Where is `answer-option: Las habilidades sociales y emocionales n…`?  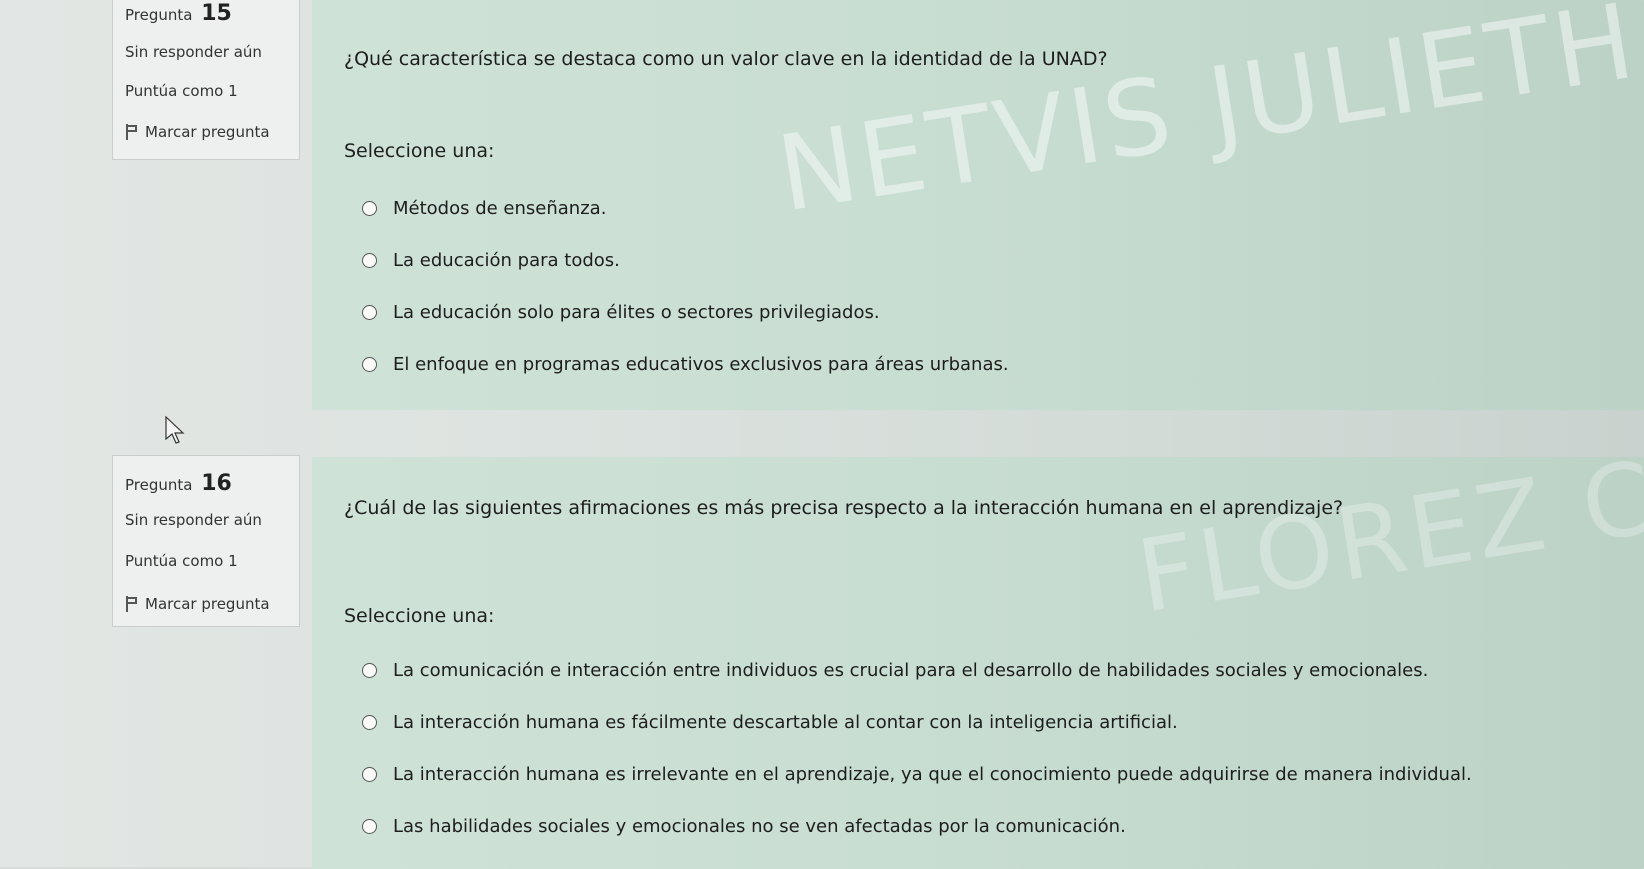
answer-option: Las habilidades sociales y emocionales n… is located at coordinates (1003, 832).